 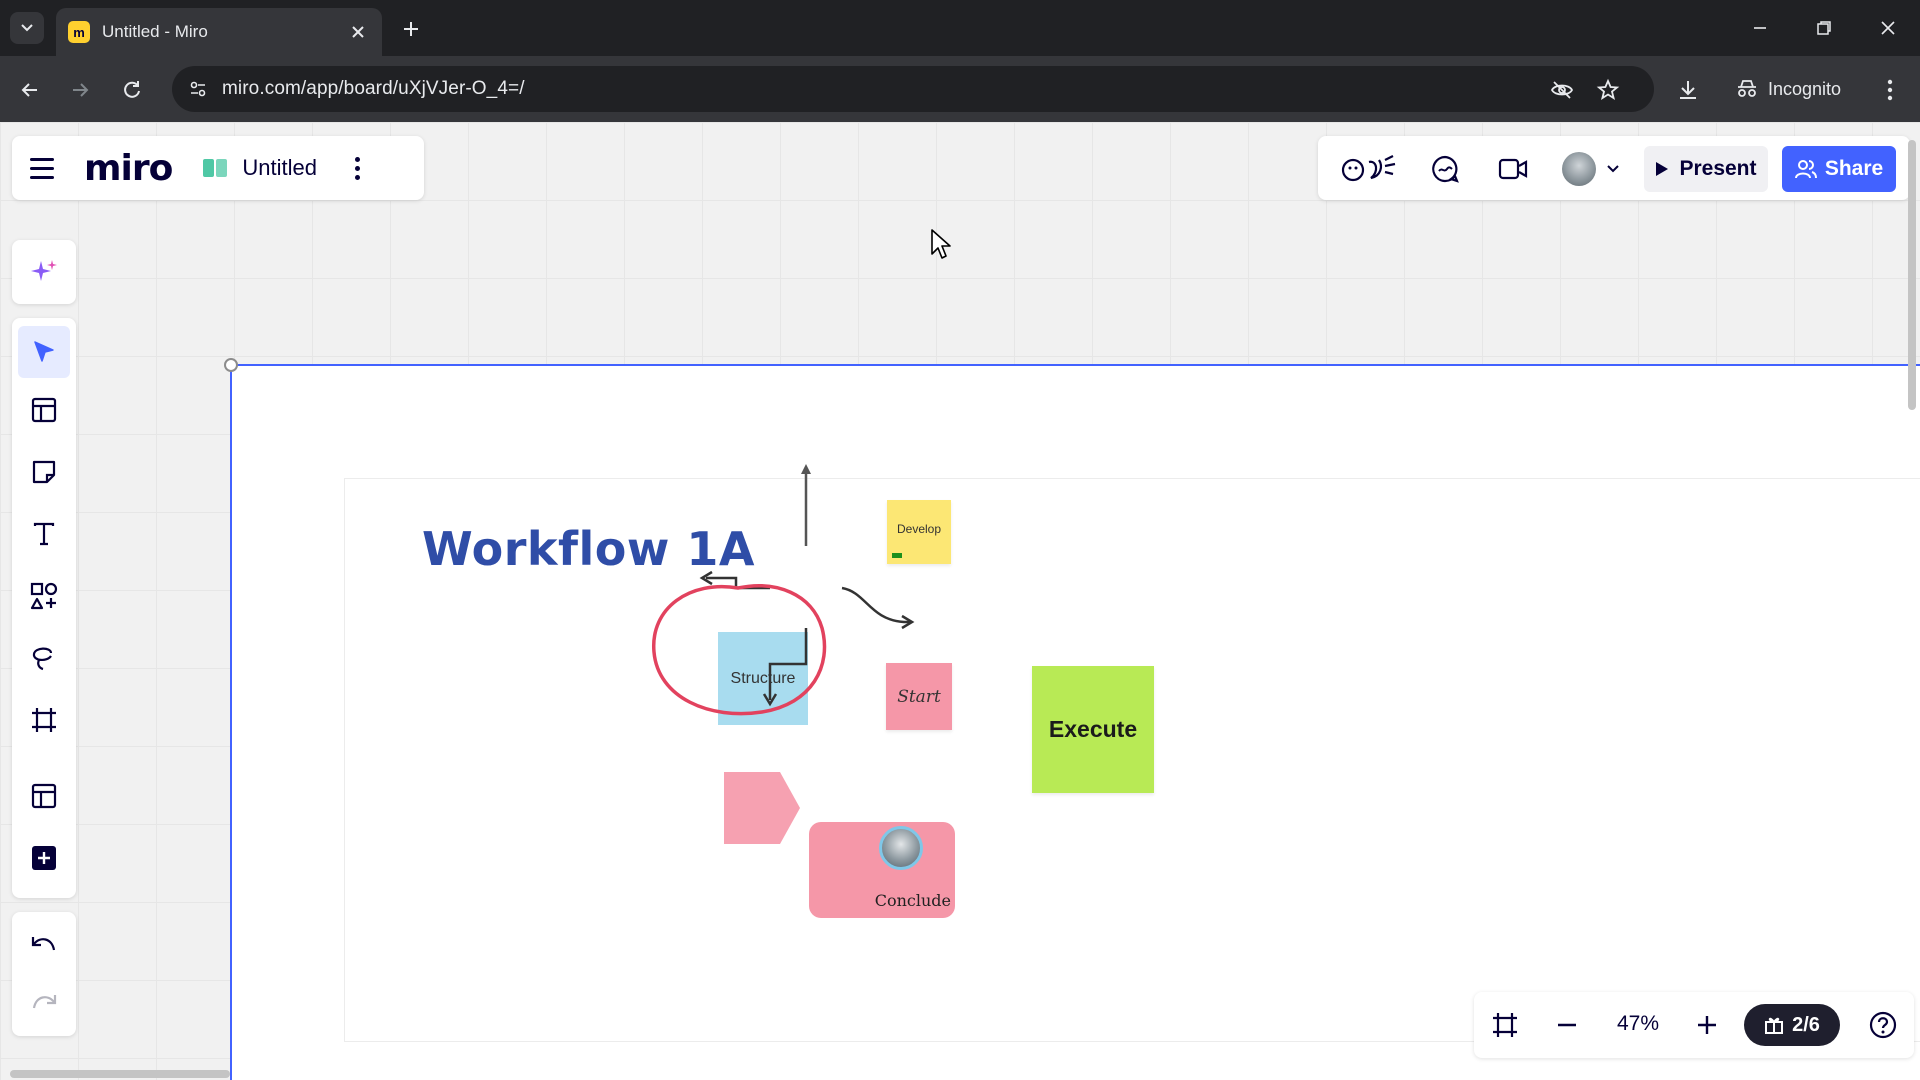 I want to click on url-text: miro.com/app/board/uXjVJer-O_4=/, so click(x=373, y=88).